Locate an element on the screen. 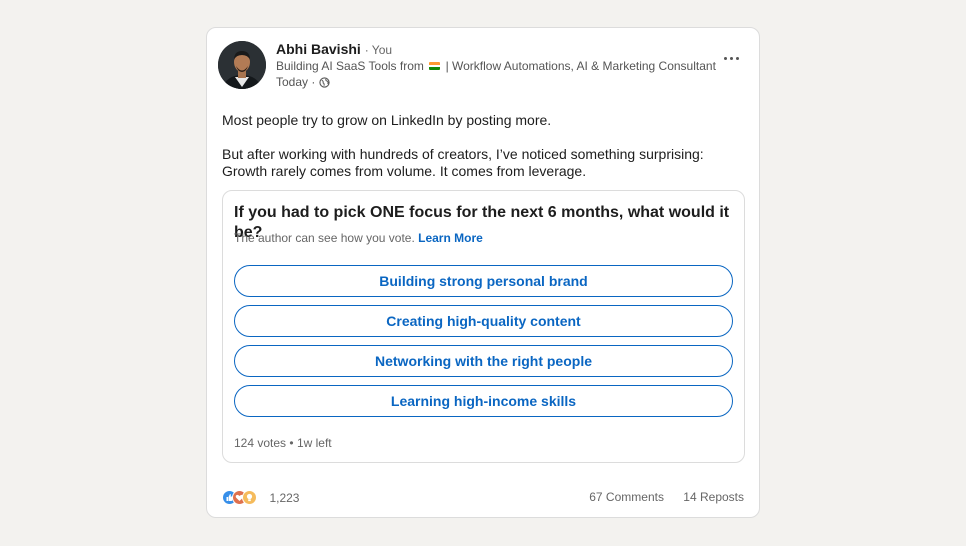  post-timestamp: Today · is located at coordinates (303, 82).